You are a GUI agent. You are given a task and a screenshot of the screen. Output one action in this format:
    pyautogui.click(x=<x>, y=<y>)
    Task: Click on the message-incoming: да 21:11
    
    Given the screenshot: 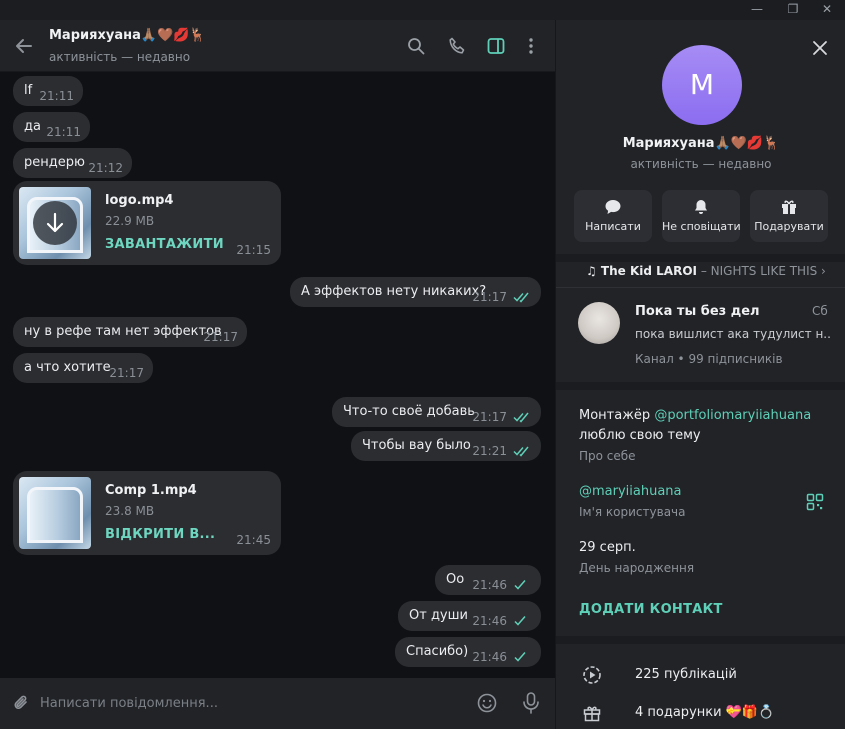 What is the action you would take?
    pyautogui.click(x=51, y=127)
    